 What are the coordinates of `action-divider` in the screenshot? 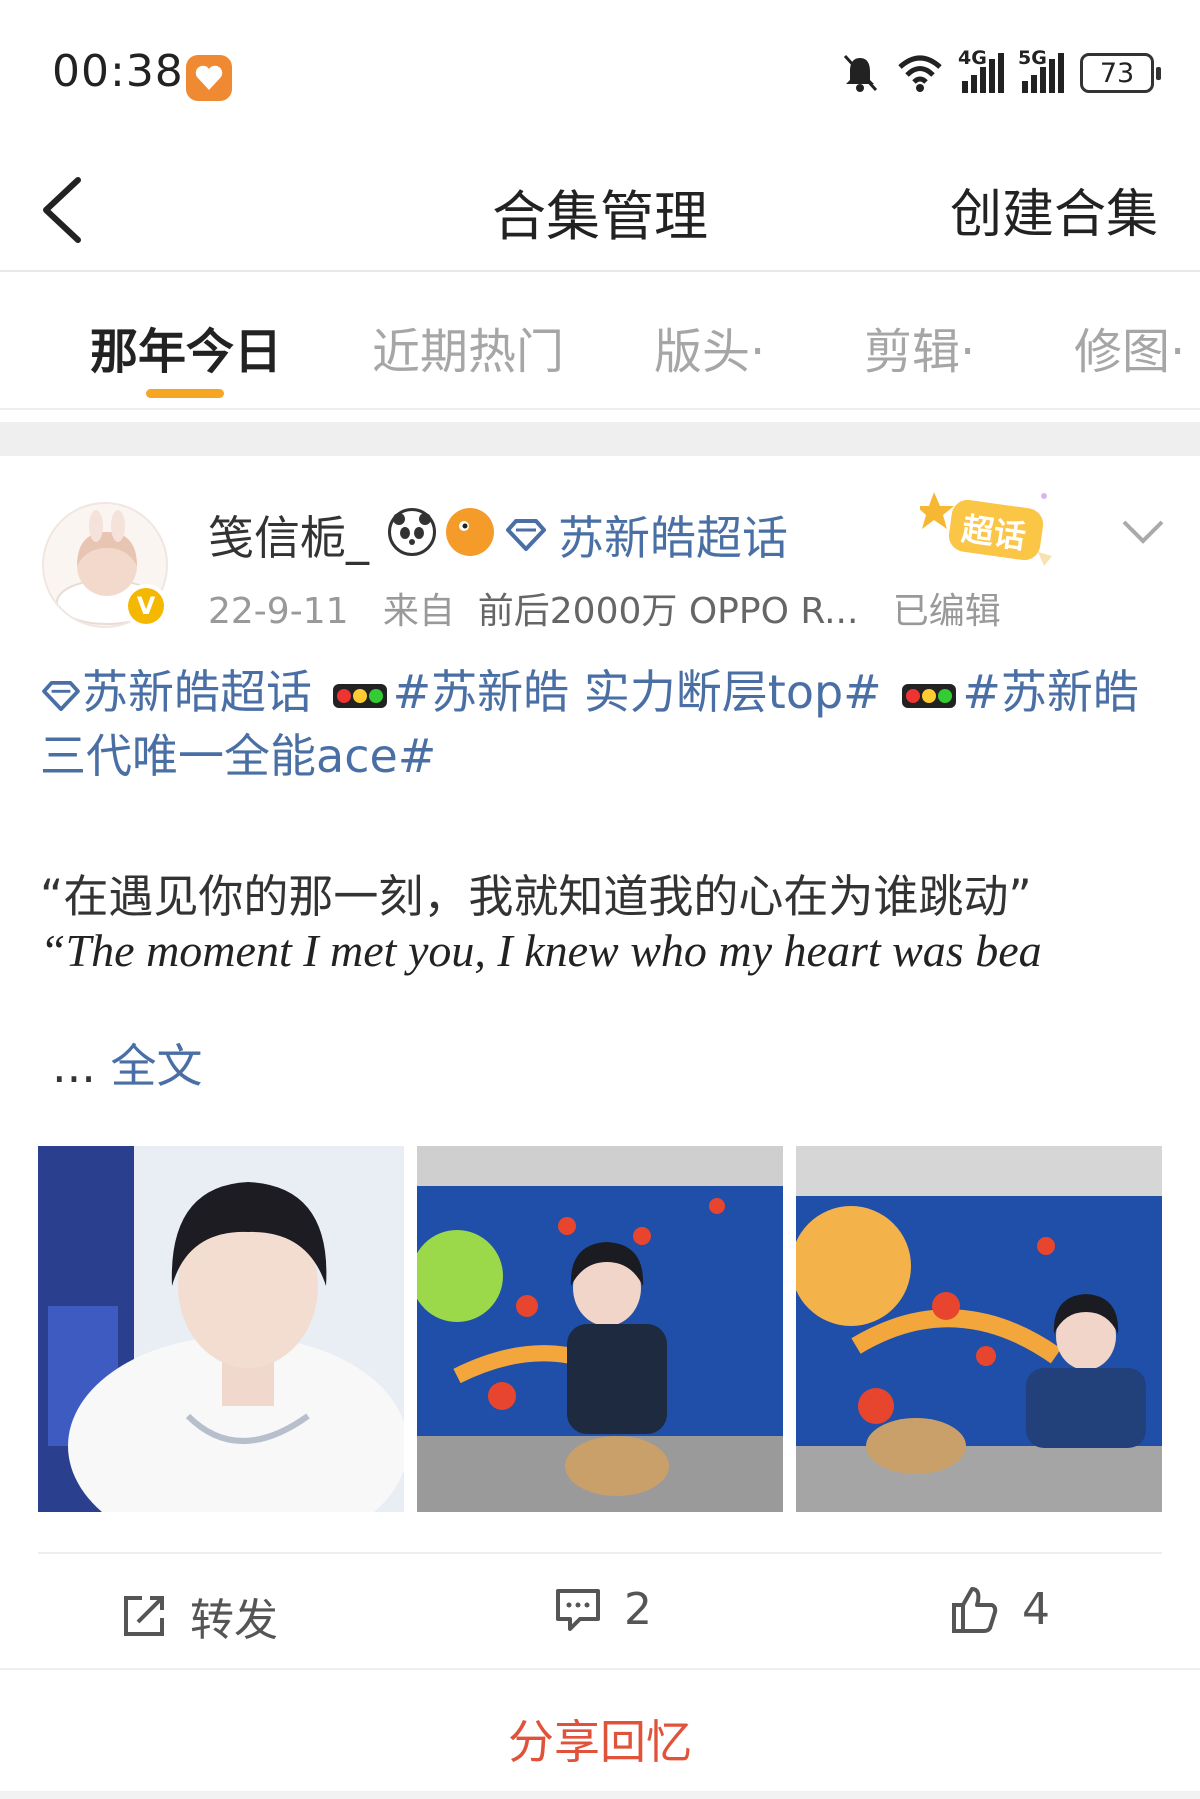 It's located at (600, 1553).